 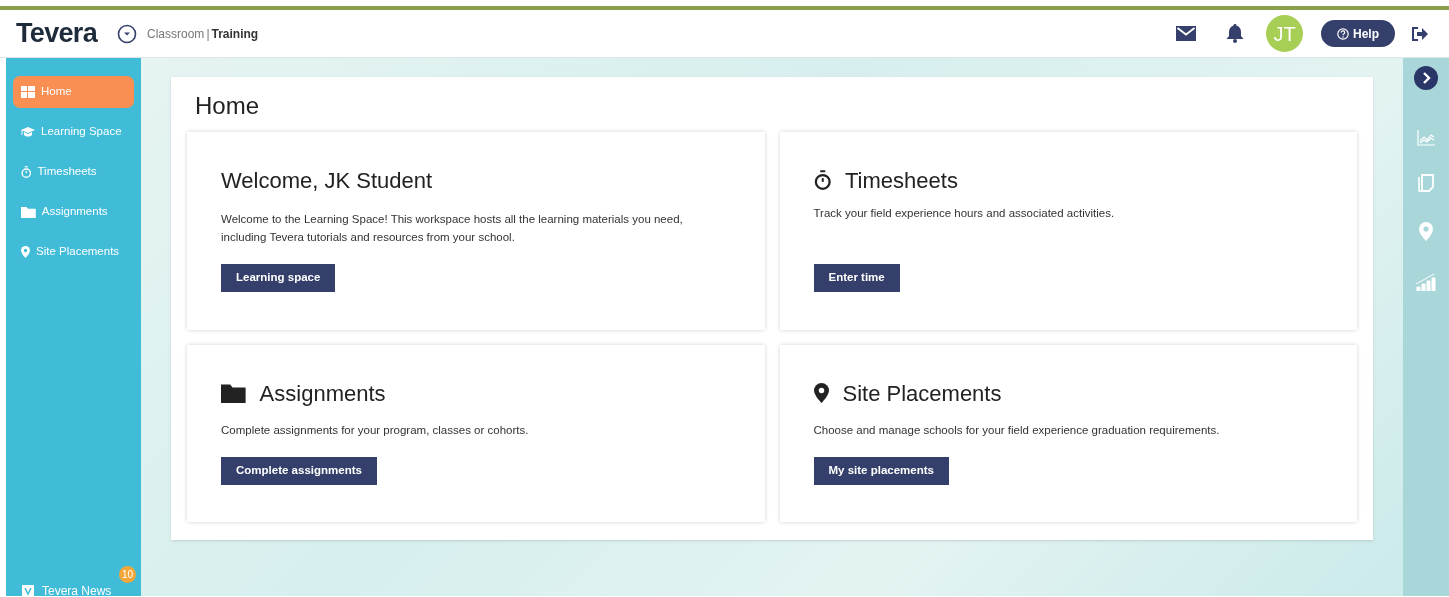 I want to click on sidebar-item: Home, so click(x=73, y=92).